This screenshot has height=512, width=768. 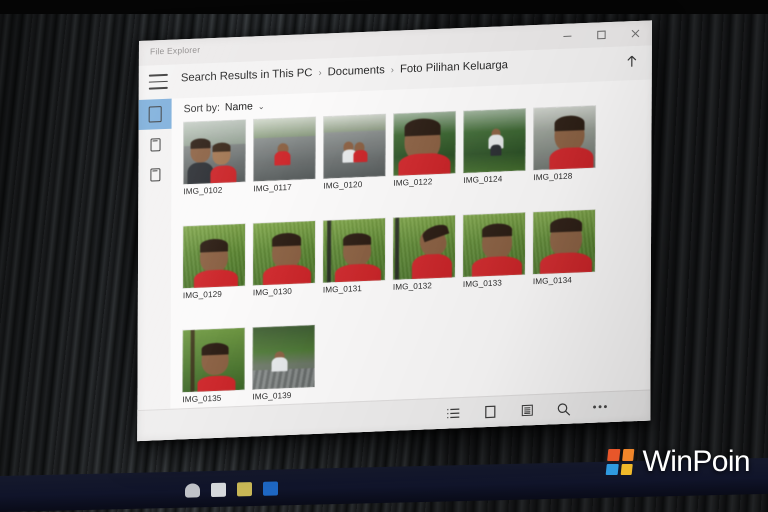 What do you see at coordinates (244, 489) in the screenshot?
I see `taskbar-app-3-icon` at bounding box center [244, 489].